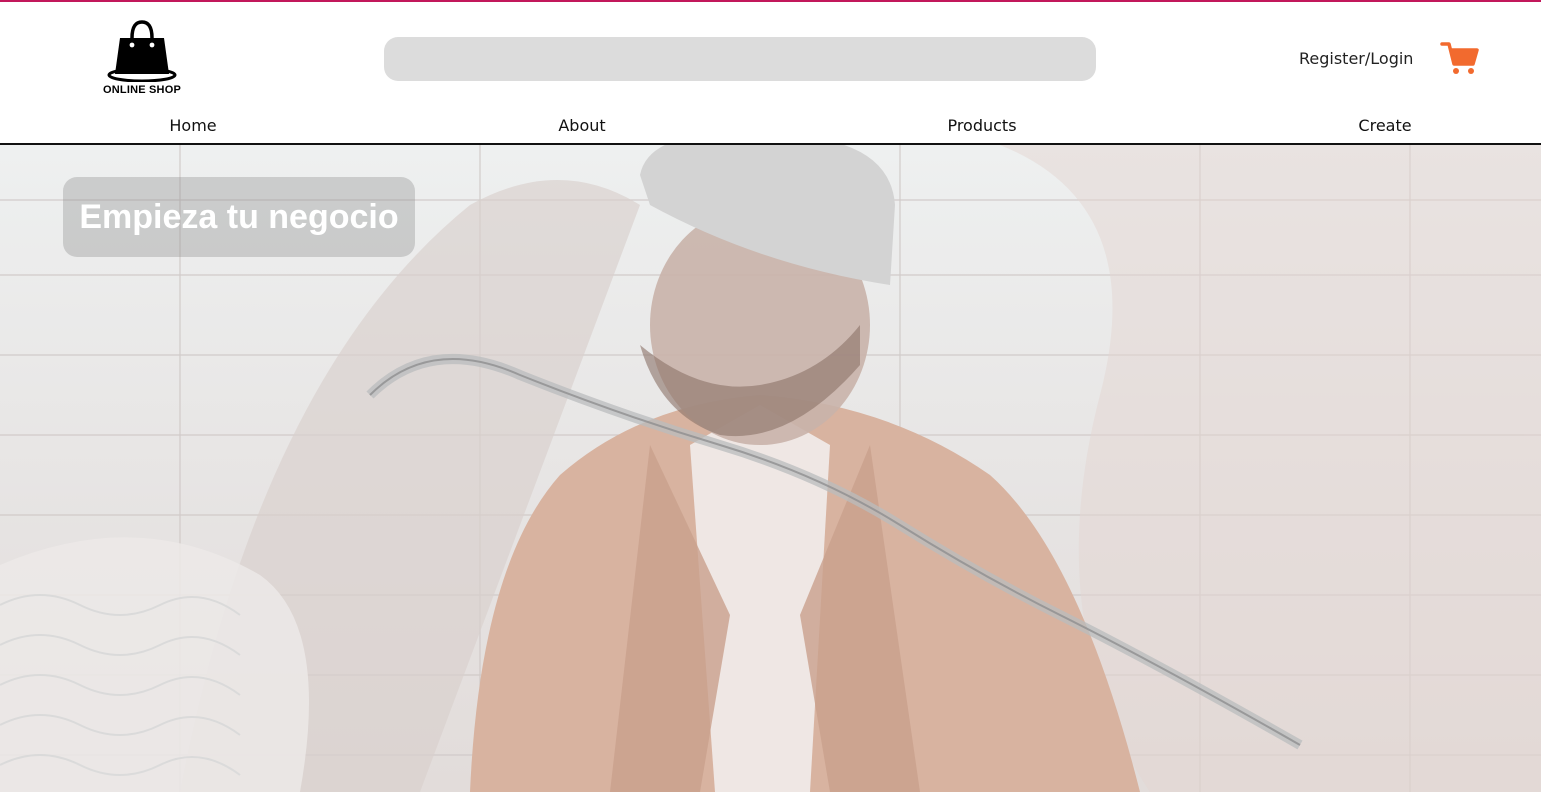 This screenshot has height=792, width=1541. I want to click on search-input, so click(740, 59).